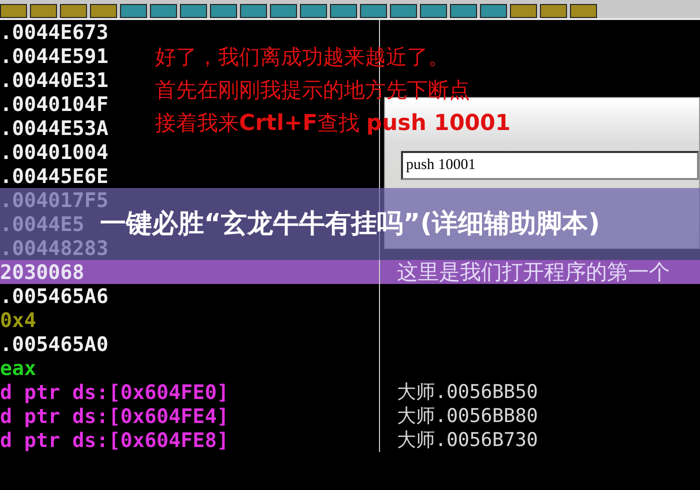  What do you see at coordinates (54, 128) in the screenshot?
I see `code-text: .0044E53A` at bounding box center [54, 128].